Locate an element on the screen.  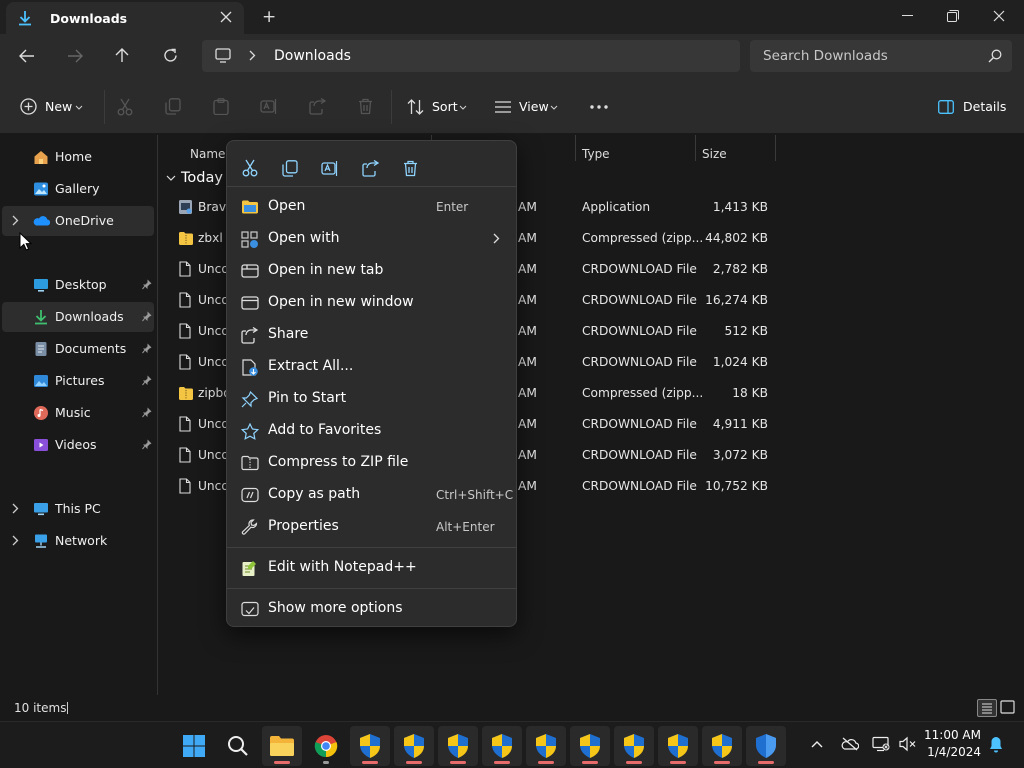
rename-button is located at coordinates (330, 168).